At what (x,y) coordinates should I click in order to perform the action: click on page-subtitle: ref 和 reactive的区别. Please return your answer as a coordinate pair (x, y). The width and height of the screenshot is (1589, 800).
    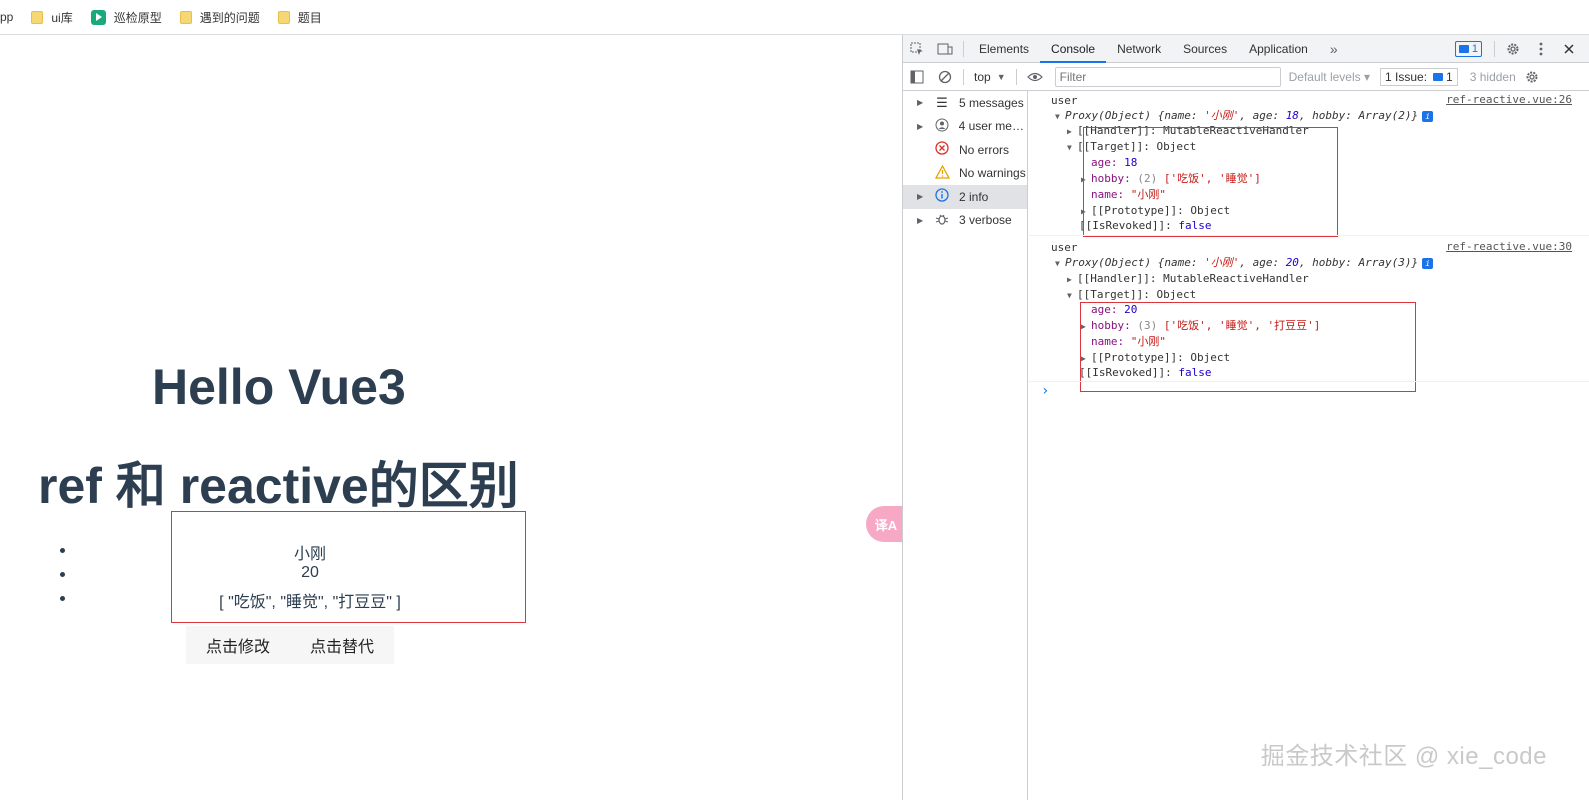
    Looking at the image, I should click on (278, 486).